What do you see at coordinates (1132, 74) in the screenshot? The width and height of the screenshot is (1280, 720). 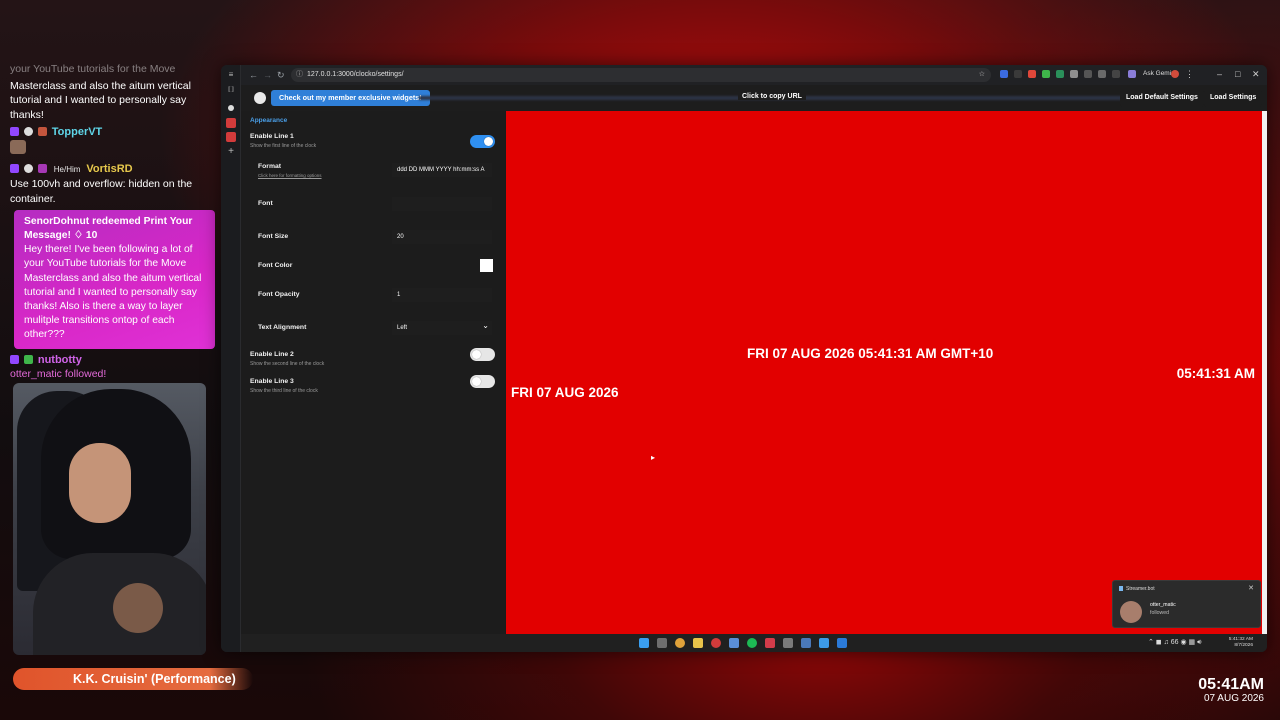 I see `gemini-icon` at bounding box center [1132, 74].